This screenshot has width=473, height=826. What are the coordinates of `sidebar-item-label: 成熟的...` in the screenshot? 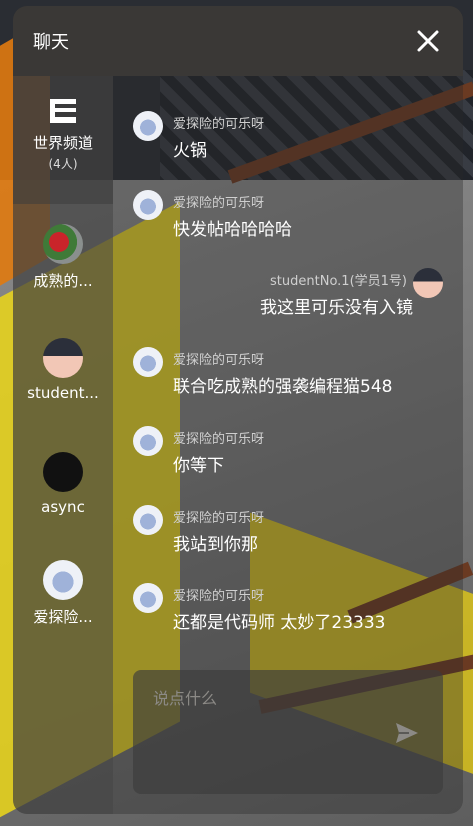 It's located at (63, 281).